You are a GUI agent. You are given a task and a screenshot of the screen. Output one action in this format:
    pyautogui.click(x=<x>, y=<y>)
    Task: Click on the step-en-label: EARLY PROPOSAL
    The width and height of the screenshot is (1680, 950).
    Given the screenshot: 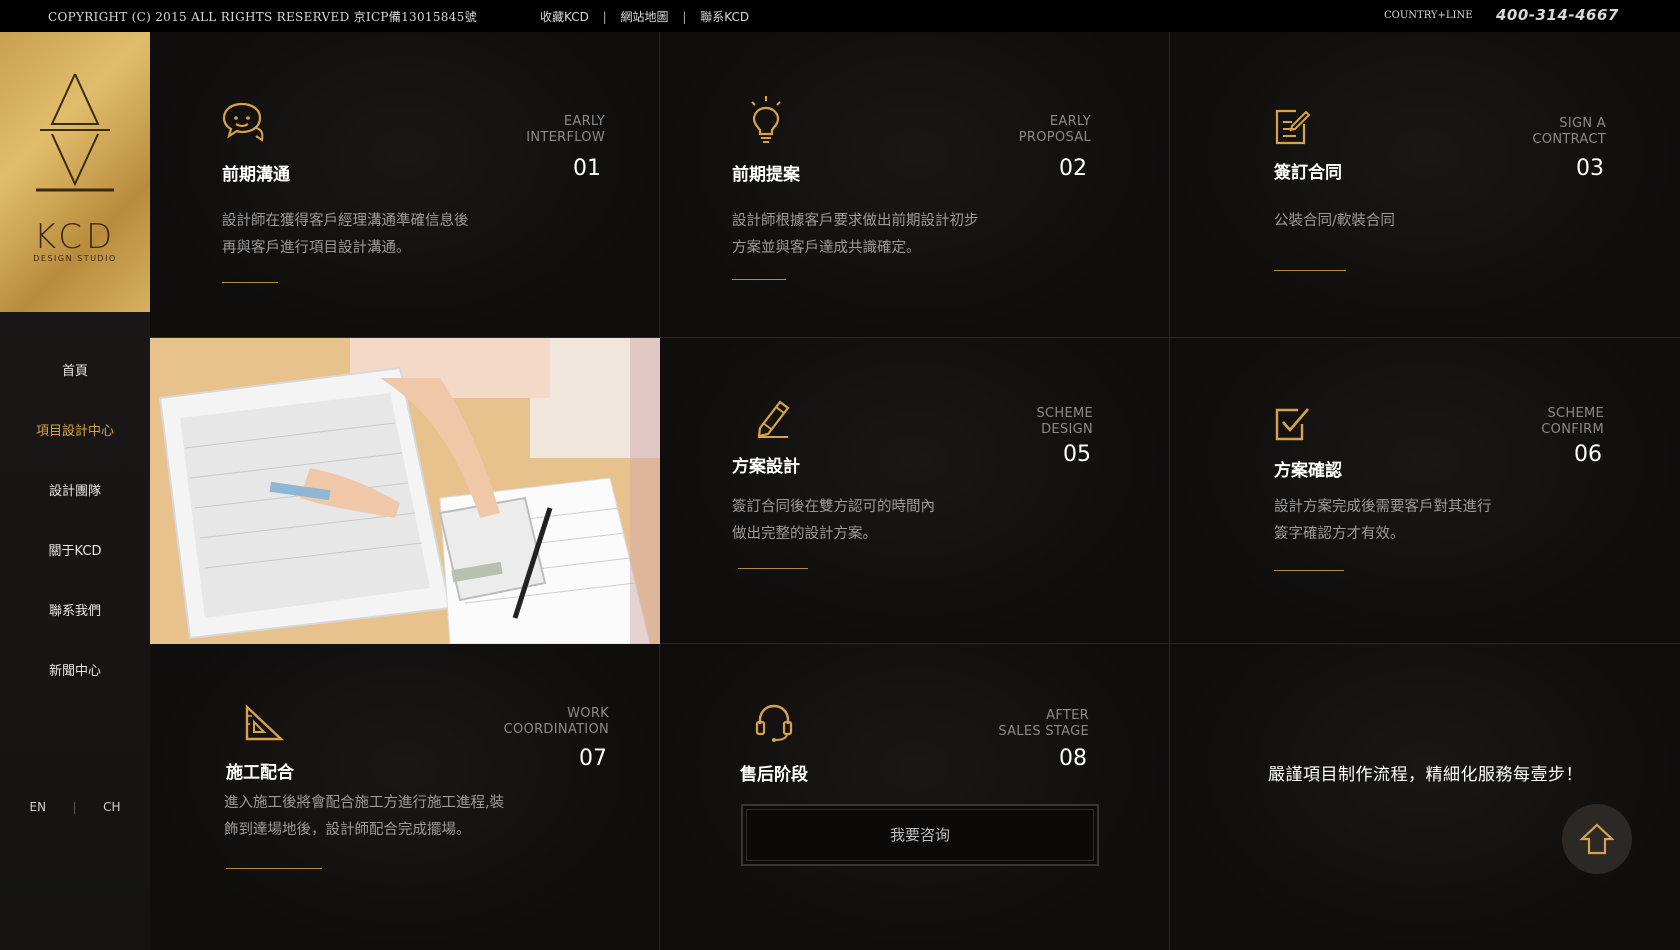 What is the action you would take?
    pyautogui.click(x=1055, y=130)
    